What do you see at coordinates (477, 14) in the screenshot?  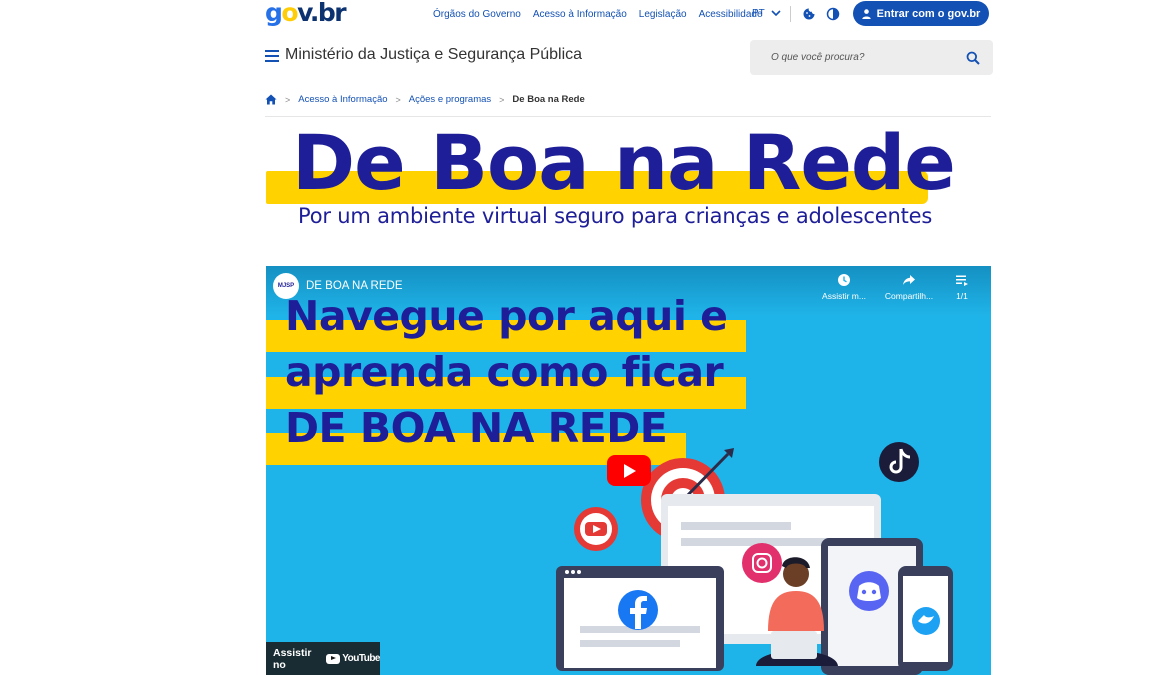 I see `link-orgaos-do-governo: Órgãos do Governo` at bounding box center [477, 14].